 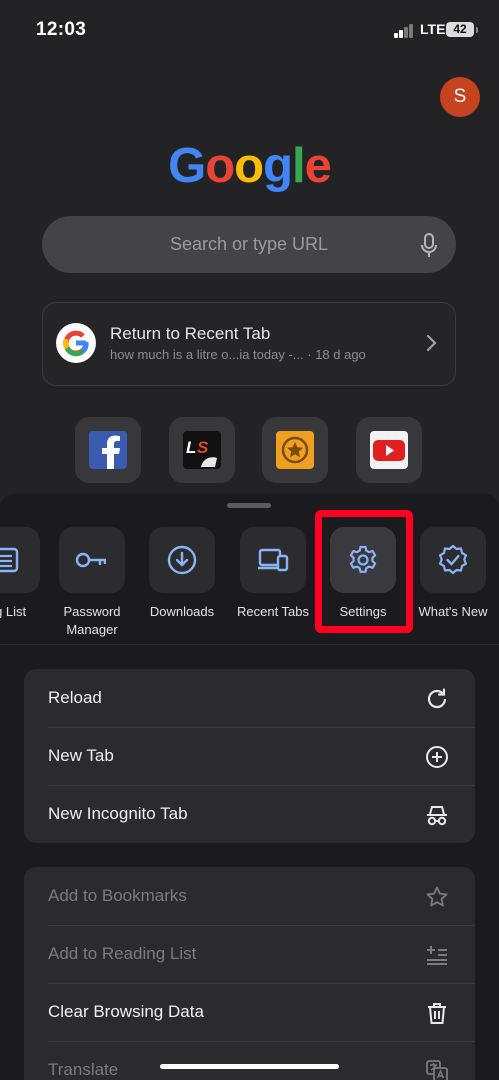 I want to click on action-recent-tabs: Recent Tabs, so click(x=273, y=574).